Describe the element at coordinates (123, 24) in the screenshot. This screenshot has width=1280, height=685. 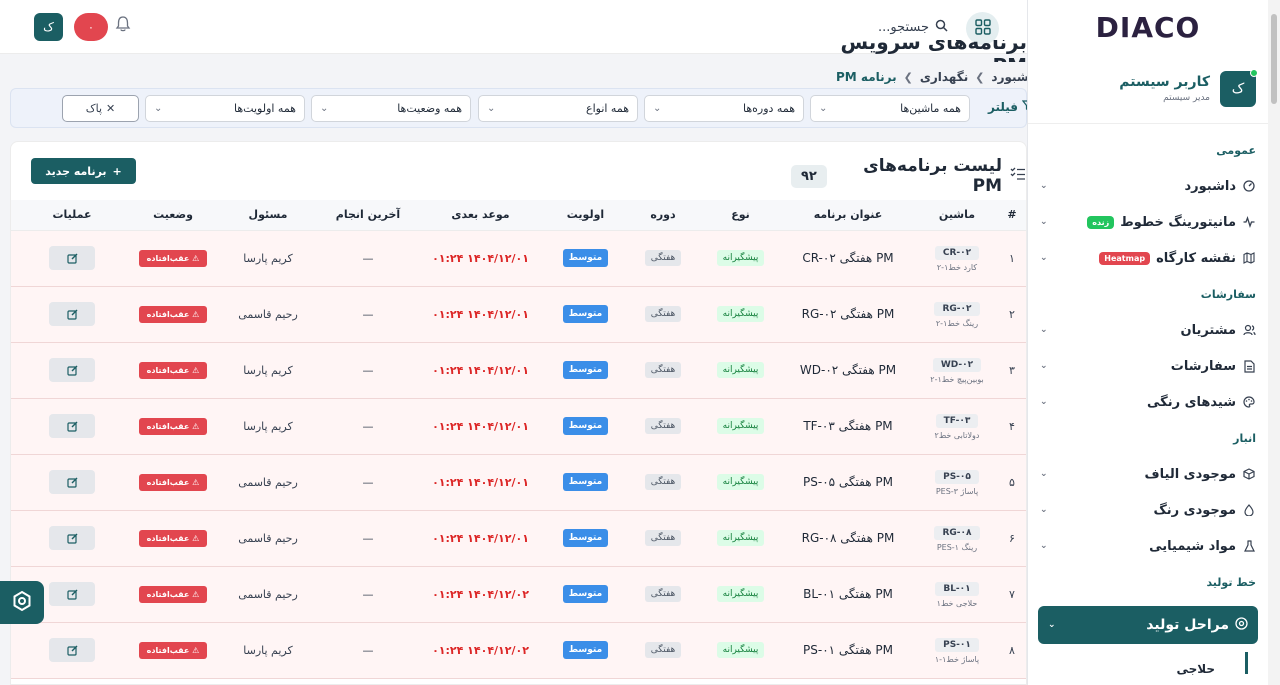
I see `bell-icon` at that location.